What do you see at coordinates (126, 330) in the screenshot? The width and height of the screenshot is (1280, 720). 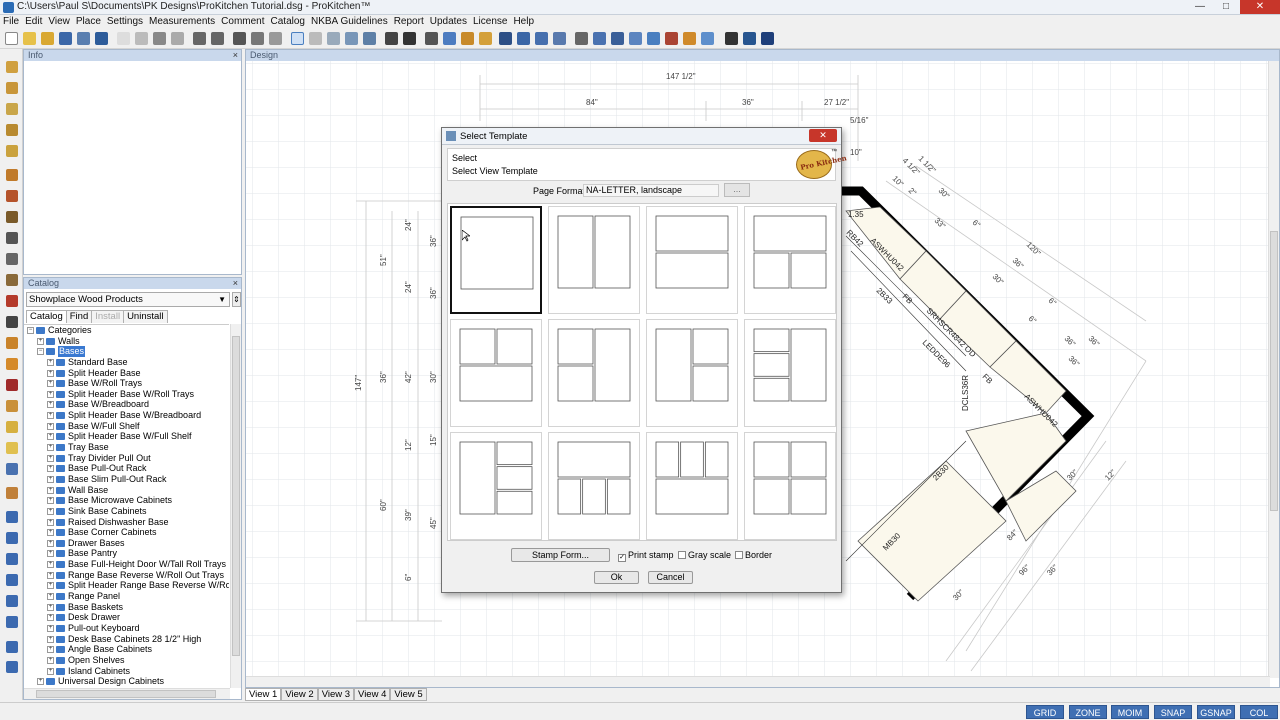 I see `tree-item: − Categories` at bounding box center [126, 330].